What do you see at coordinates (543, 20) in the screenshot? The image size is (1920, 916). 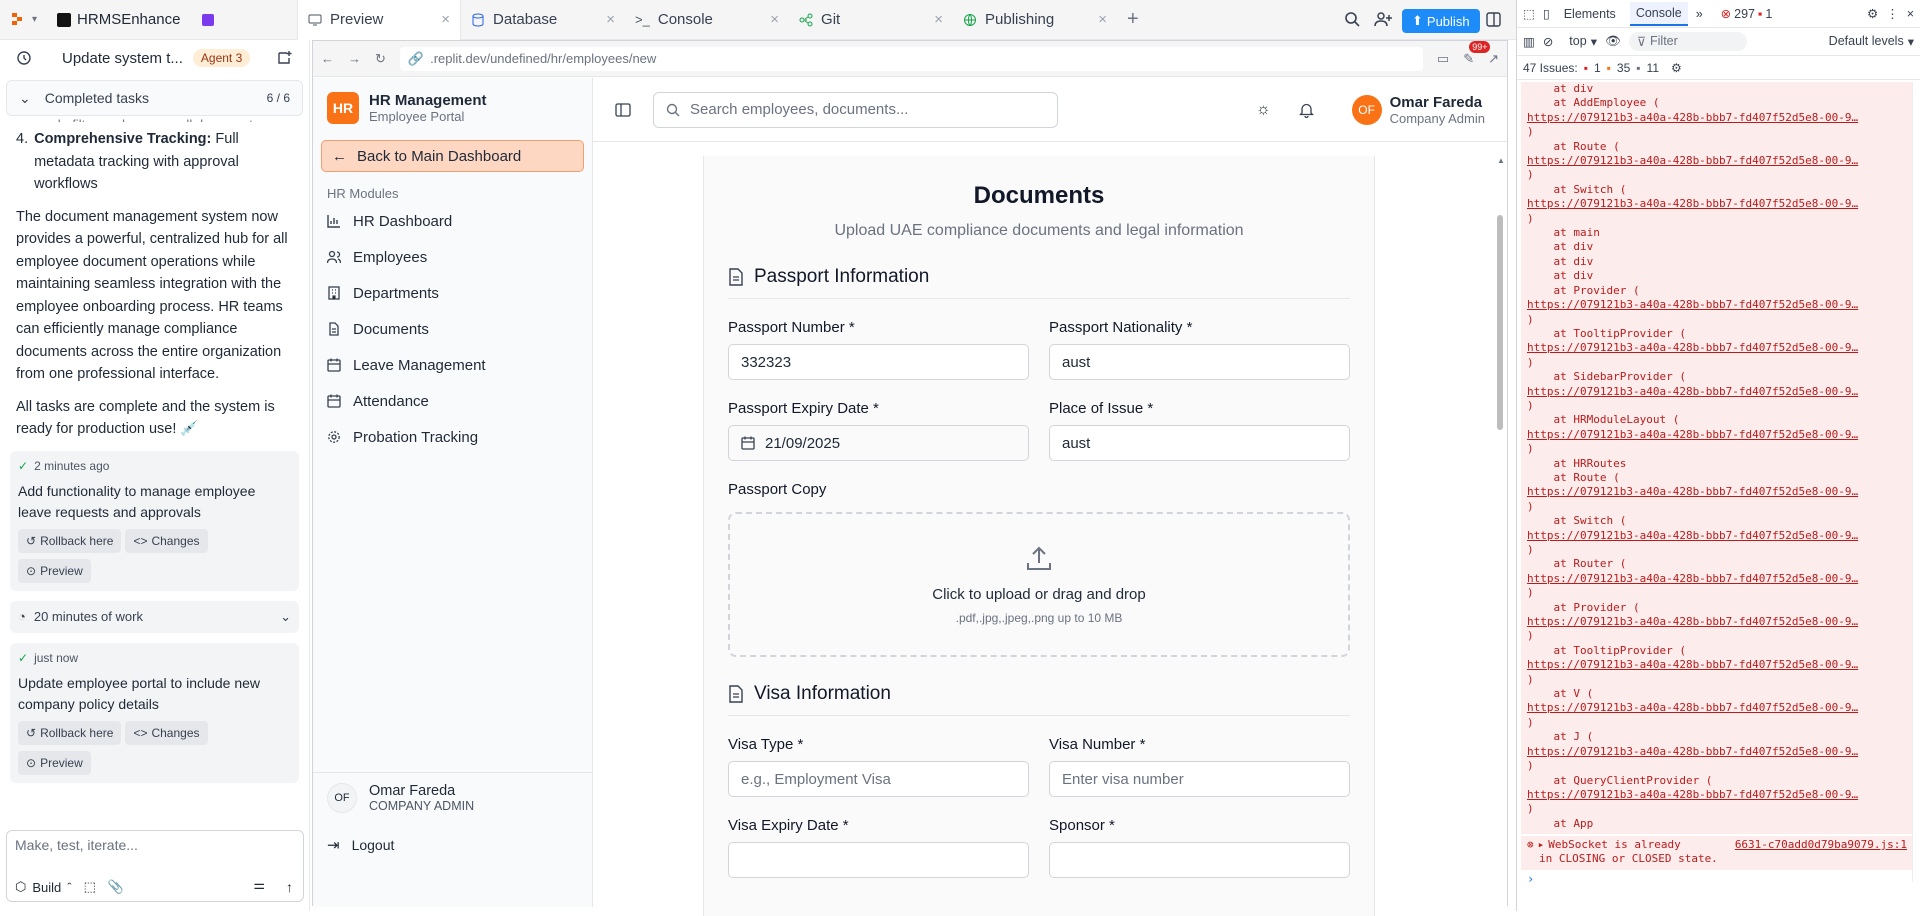 I see `tab-database: Database ×` at bounding box center [543, 20].